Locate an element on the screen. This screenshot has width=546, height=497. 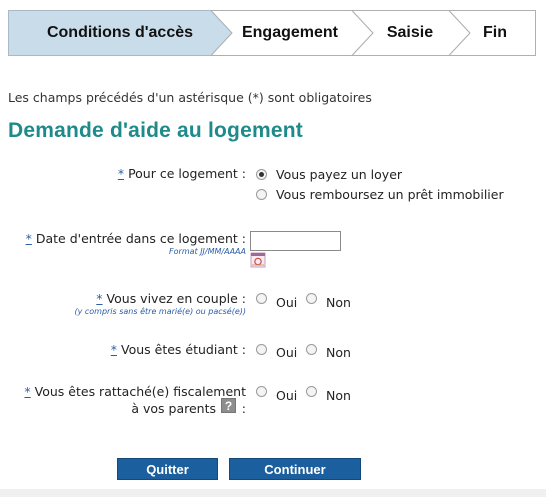
student-label-text: Vous êtes étudiant : is located at coordinates (183, 349).